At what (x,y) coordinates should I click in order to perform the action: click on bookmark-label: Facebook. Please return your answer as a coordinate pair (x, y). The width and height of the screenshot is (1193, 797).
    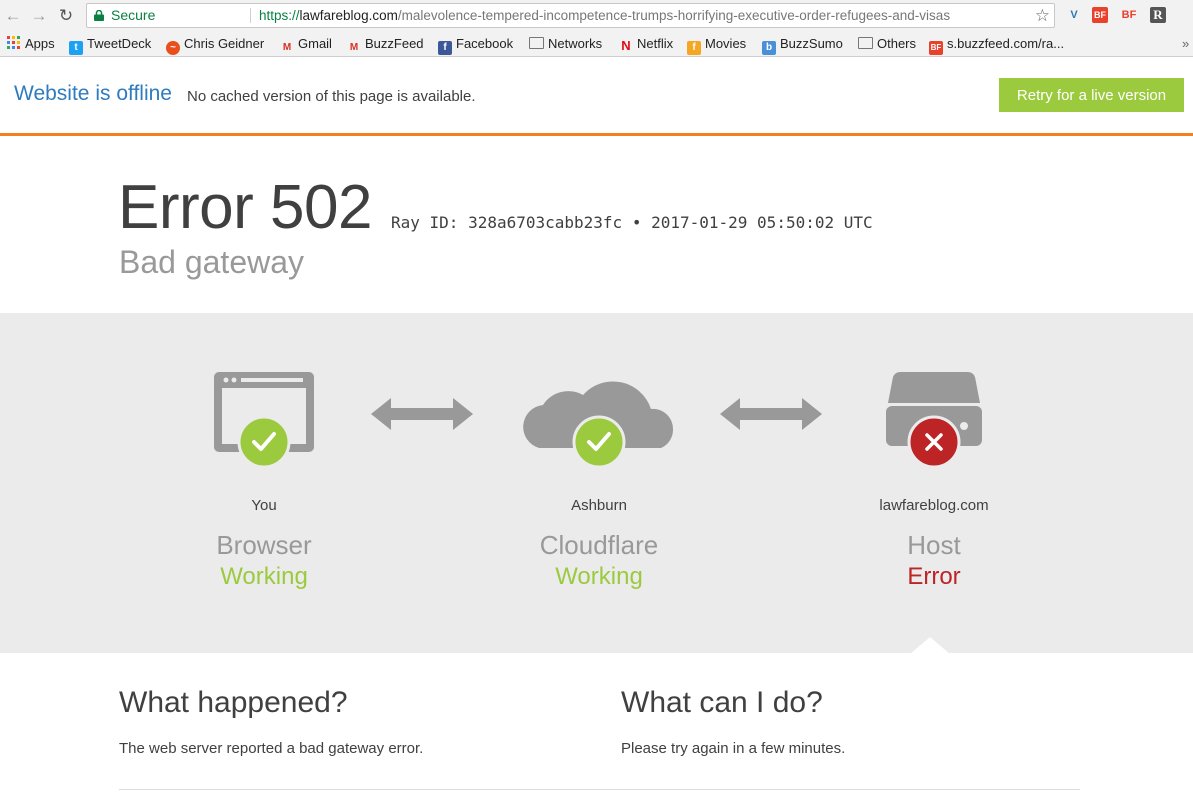
    Looking at the image, I should click on (485, 43).